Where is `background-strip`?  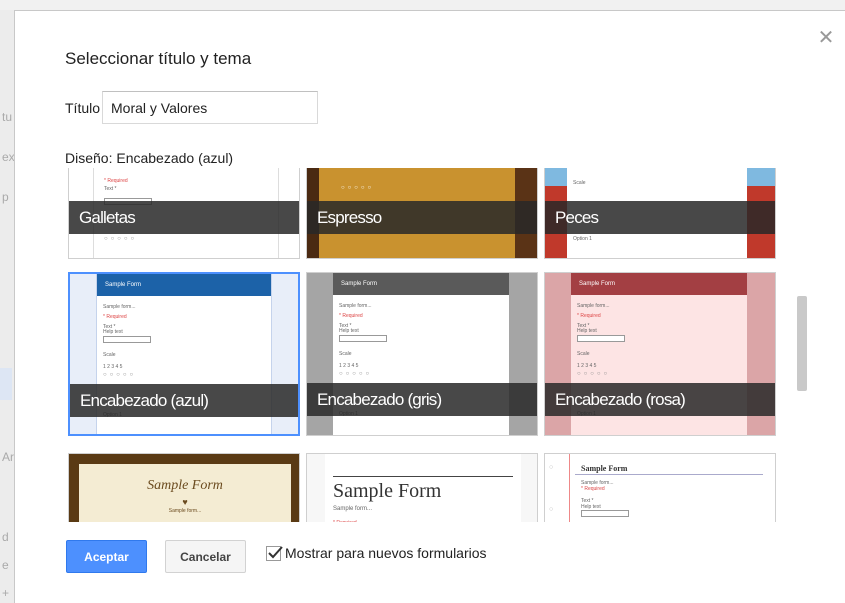 background-strip is located at coordinates (422, 5).